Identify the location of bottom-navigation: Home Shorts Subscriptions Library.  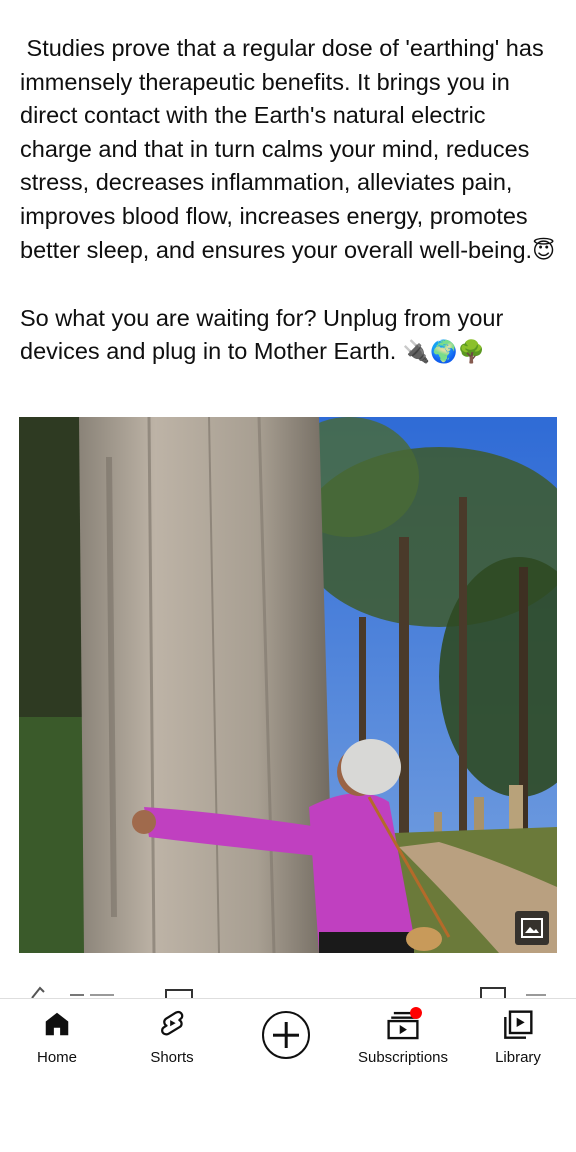
(288, 1035).